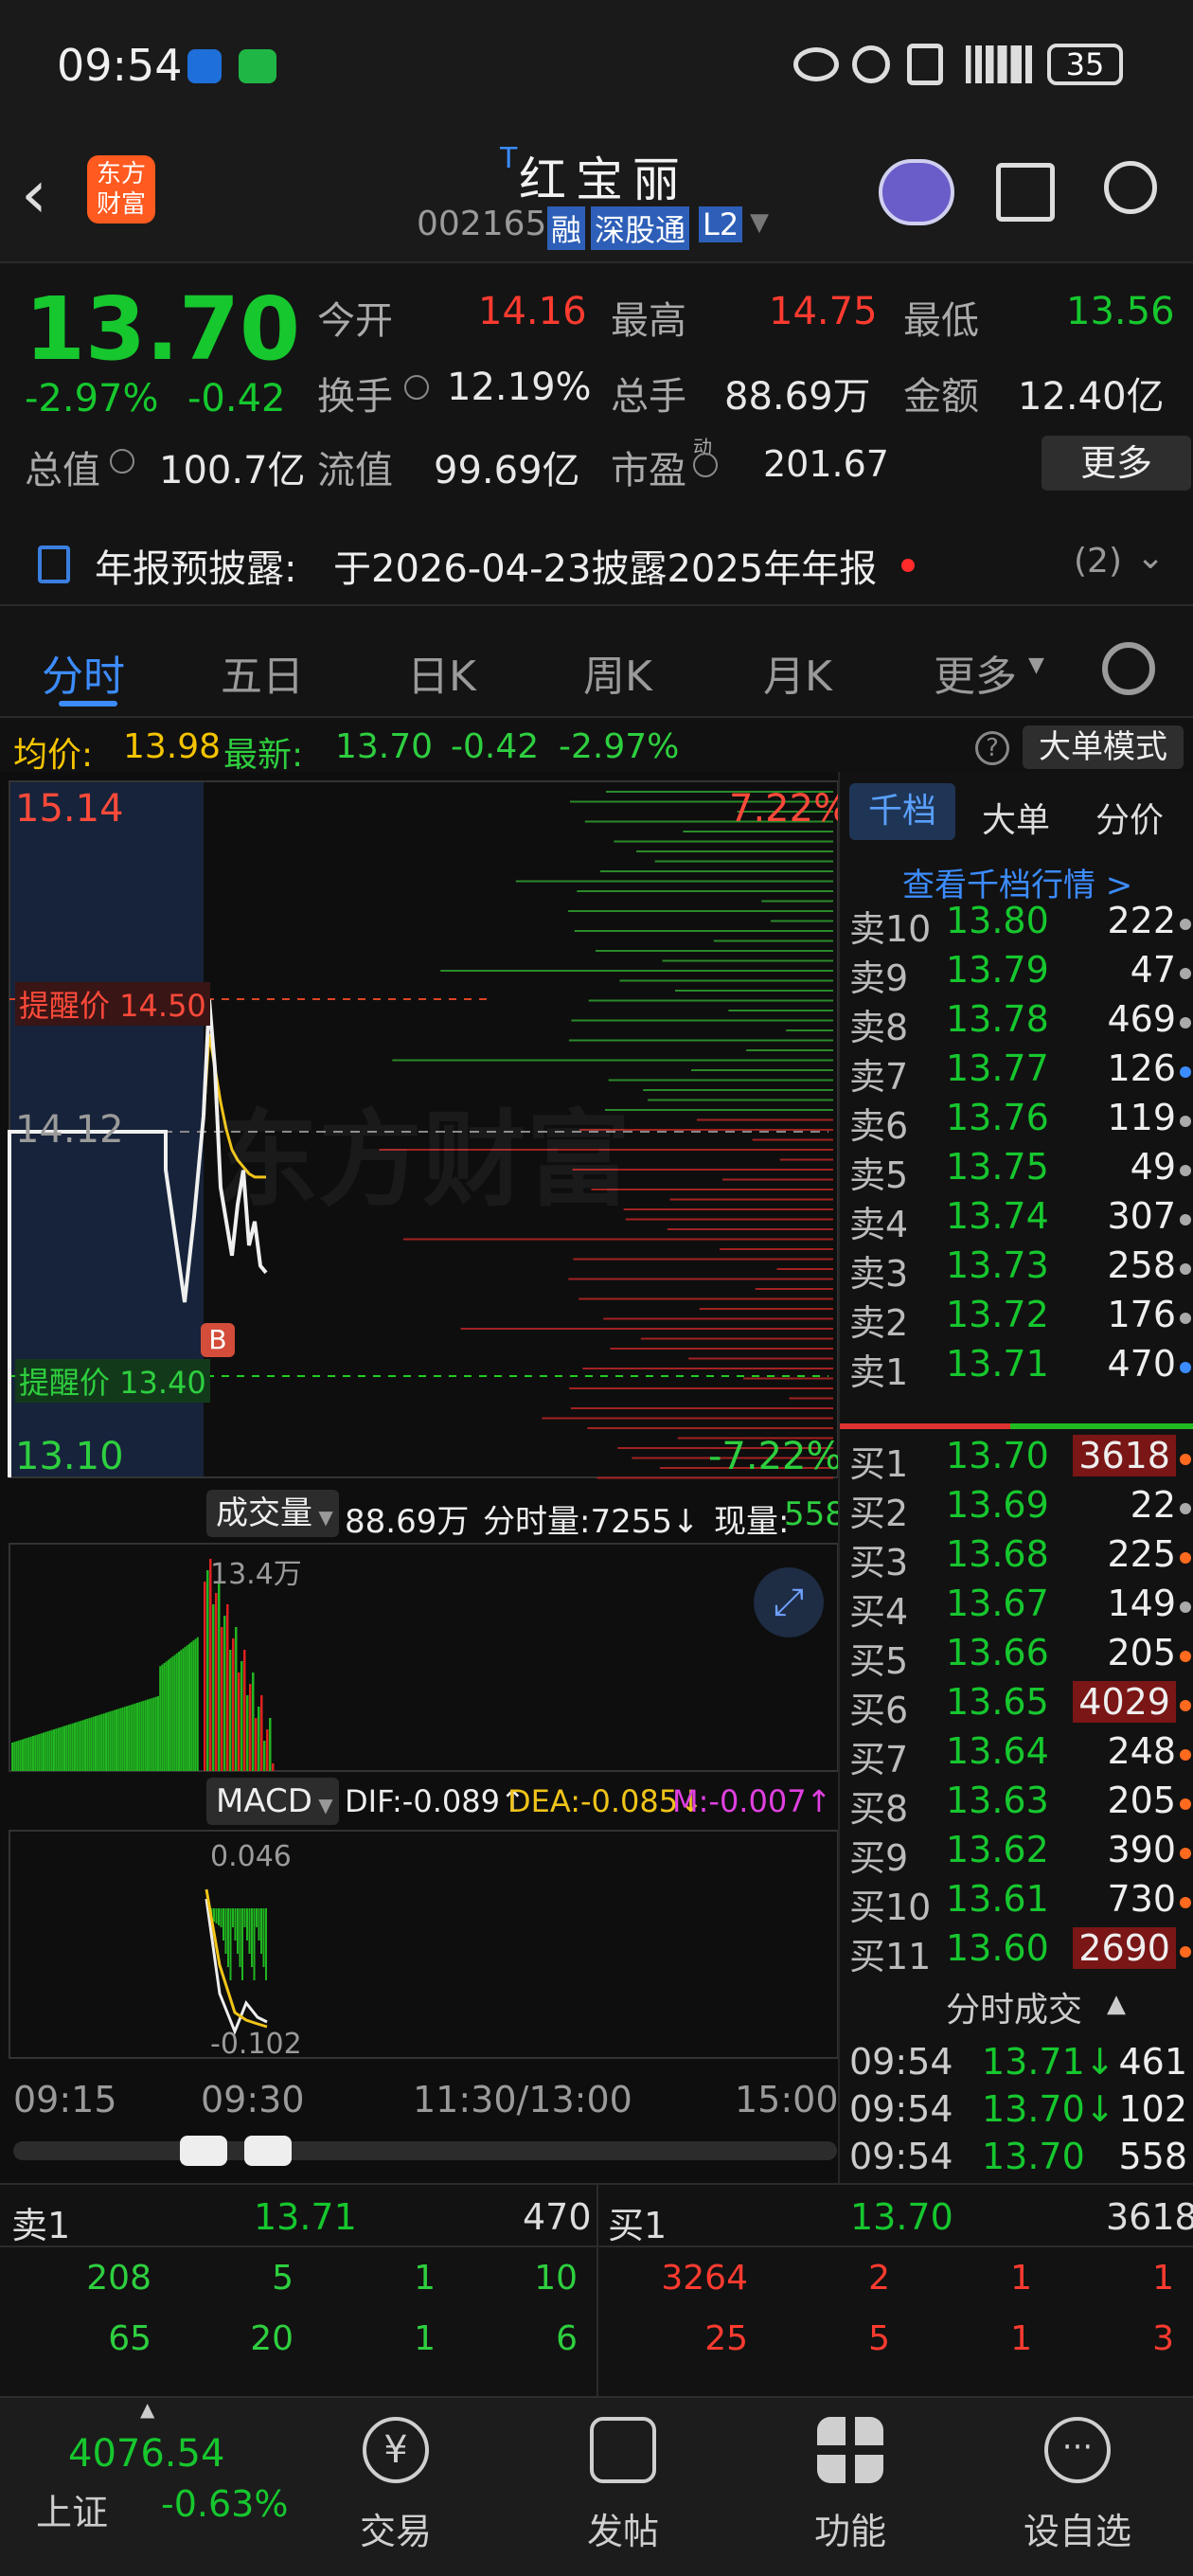 The width and height of the screenshot is (1193, 2576). What do you see at coordinates (266, 1944) in the screenshot?
I see `macd-bar` at bounding box center [266, 1944].